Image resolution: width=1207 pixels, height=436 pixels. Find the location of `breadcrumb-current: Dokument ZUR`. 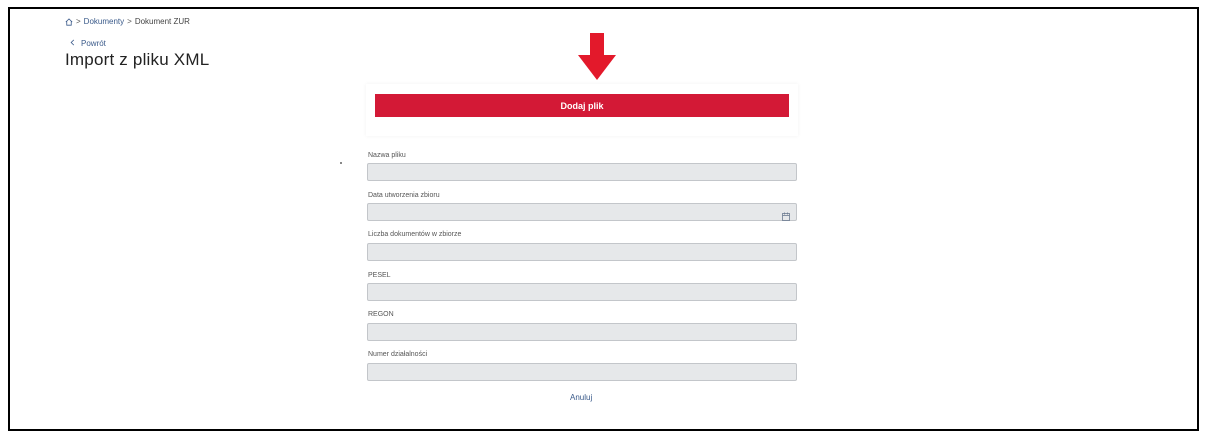

breadcrumb-current: Dokument ZUR is located at coordinates (162, 21).